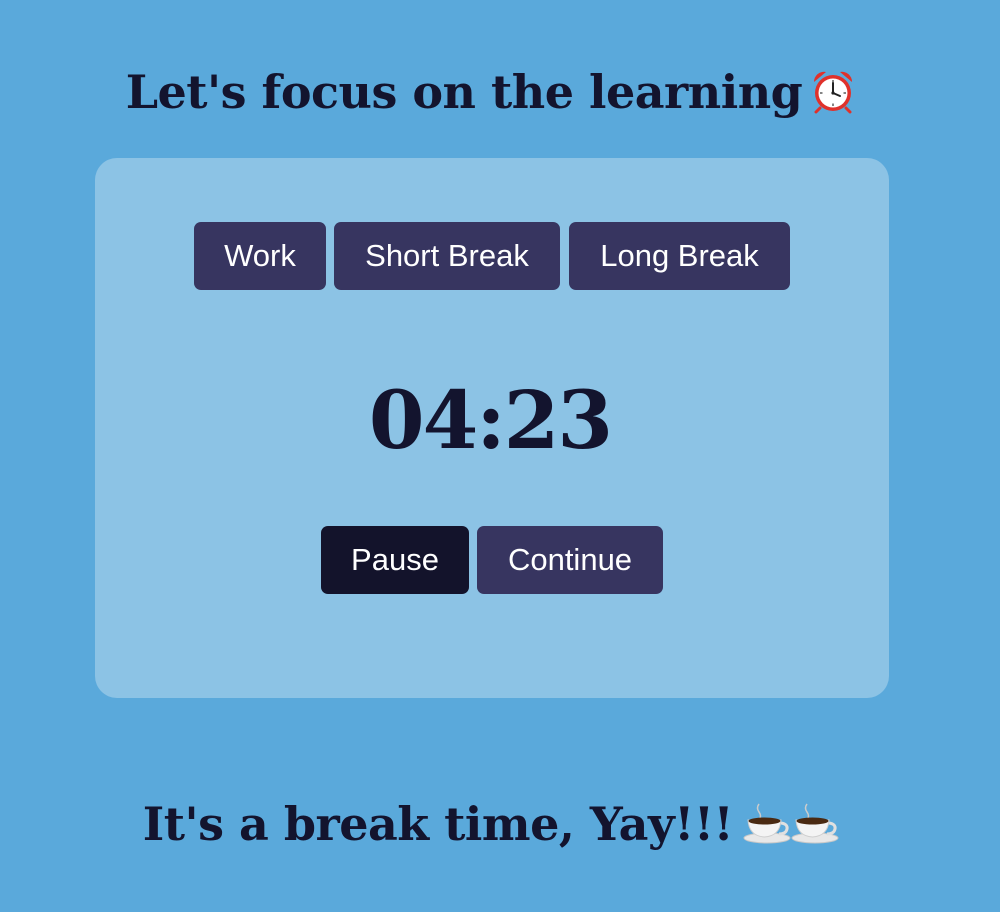  What do you see at coordinates (490, 420) in the screenshot?
I see `timer-display: 04:23` at bounding box center [490, 420].